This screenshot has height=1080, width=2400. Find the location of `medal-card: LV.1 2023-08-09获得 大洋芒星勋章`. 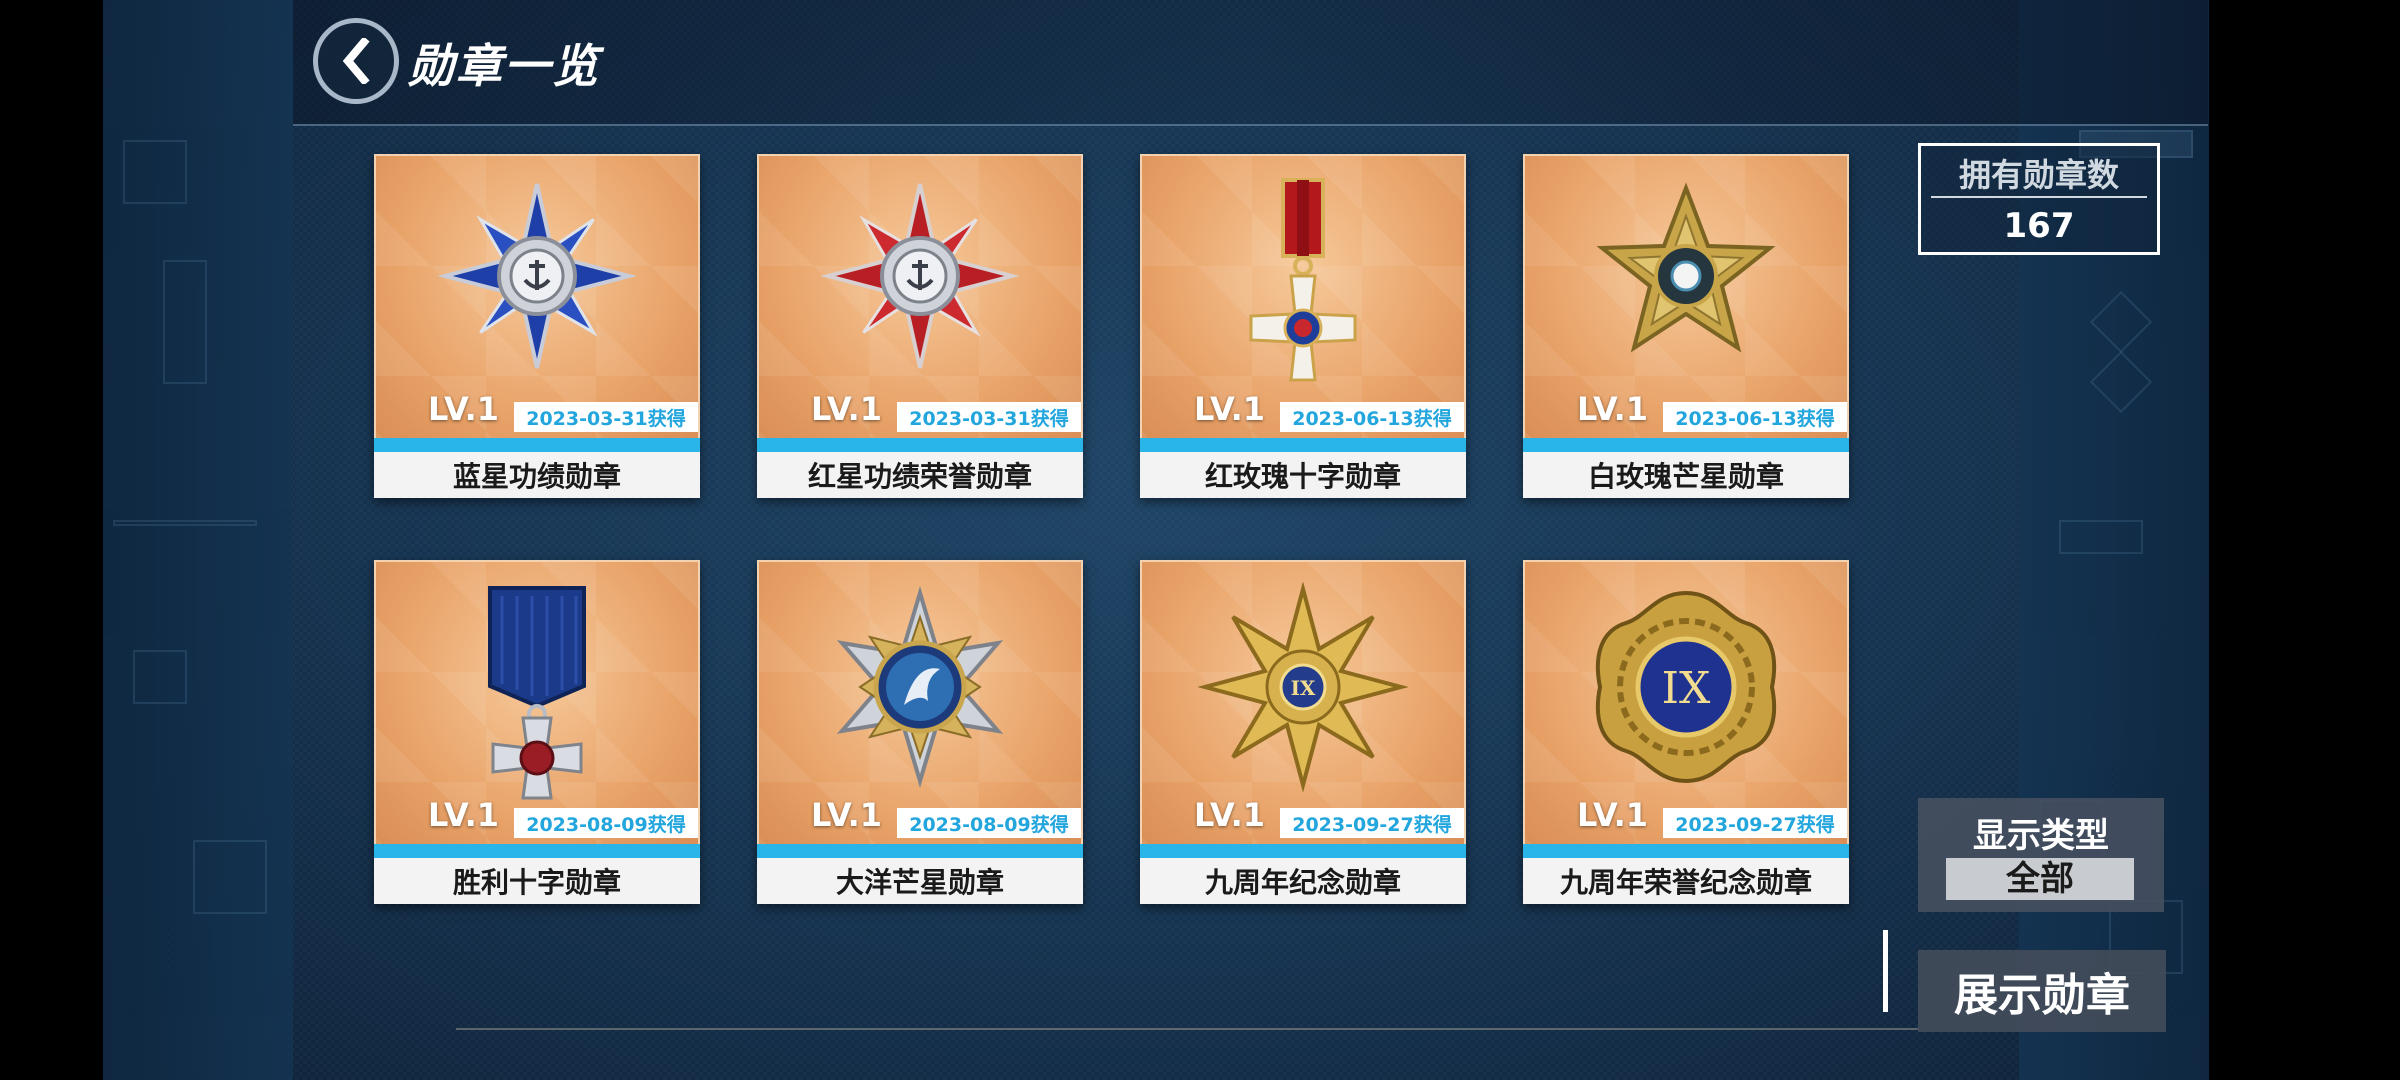

medal-card: LV.1 2023-08-09获得 大洋芒星勋章 is located at coordinates (920, 732).